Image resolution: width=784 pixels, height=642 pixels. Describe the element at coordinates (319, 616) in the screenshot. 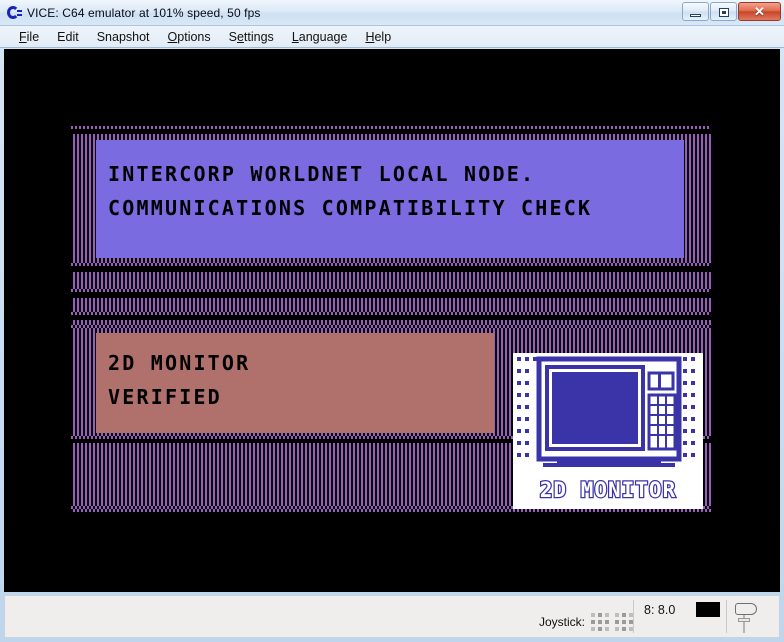

I see `status-left-region: Joystick:` at that location.